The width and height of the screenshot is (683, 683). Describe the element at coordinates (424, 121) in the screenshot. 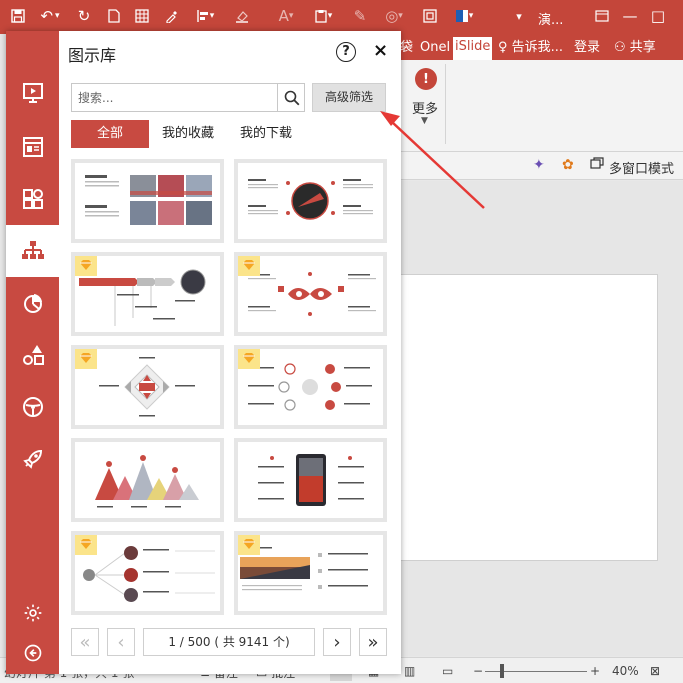

I see `chevron-down-icon: ▼` at that location.